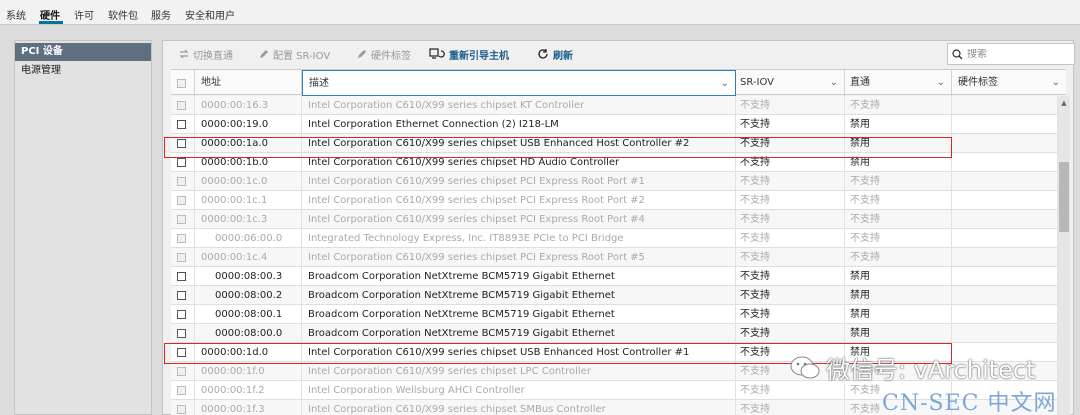 Image resolution: width=1080 pixels, height=415 pixels. What do you see at coordinates (1017, 54) in the screenshot?
I see `search-input` at bounding box center [1017, 54].